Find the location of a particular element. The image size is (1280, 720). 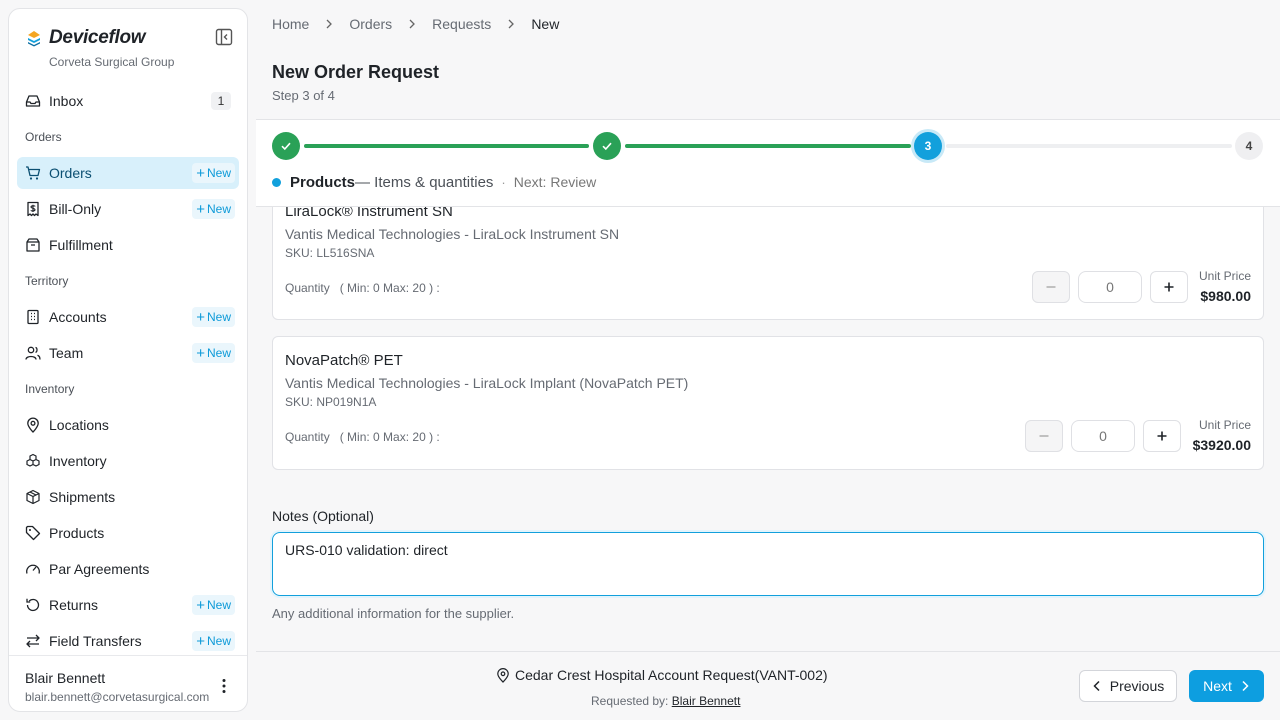

sidebar-item-team: Team + New is located at coordinates (128, 353).